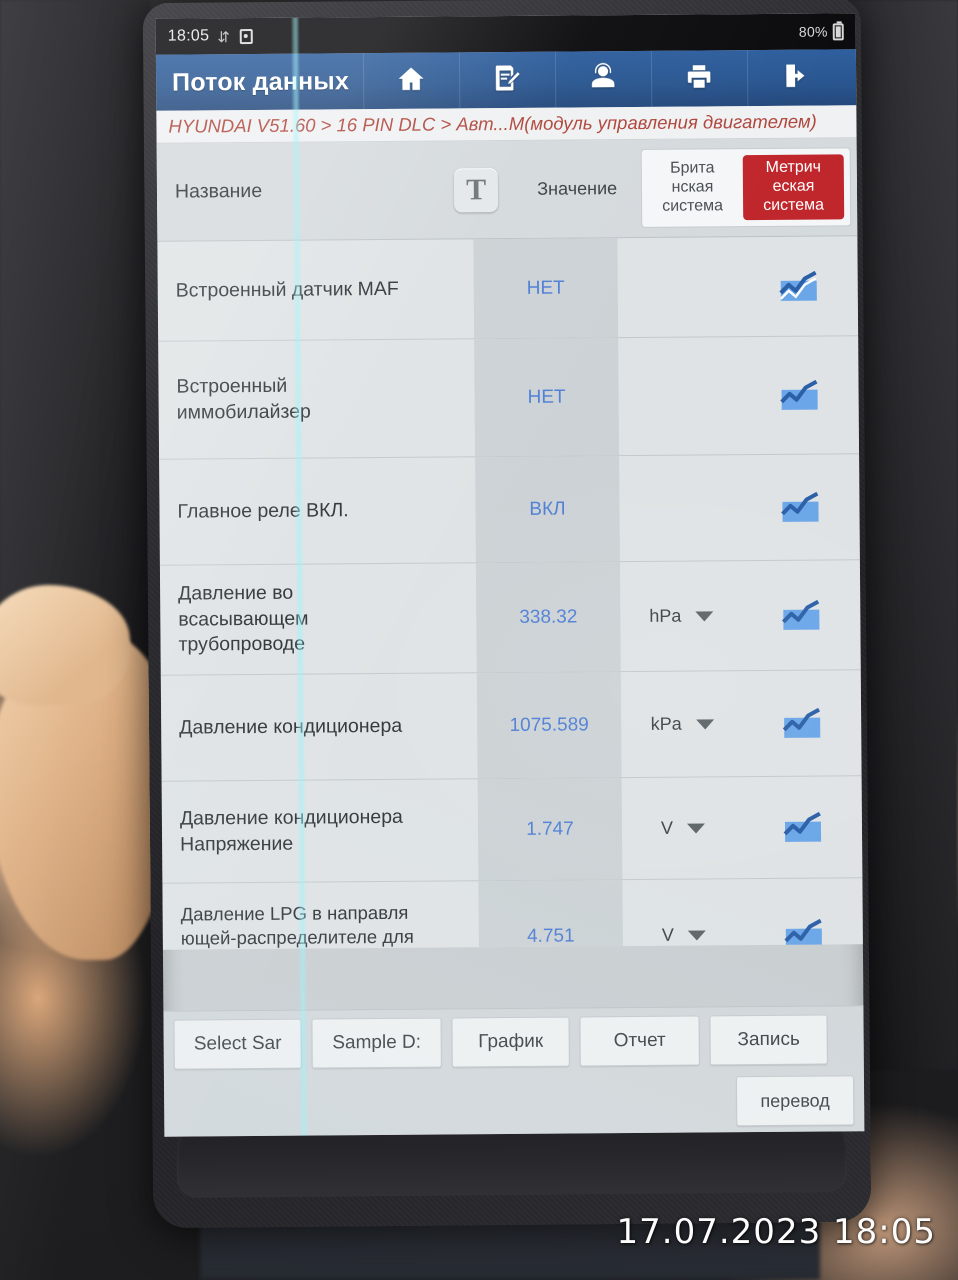  What do you see at coordinates (793, 167) in the screenshot?
I see `metric-label-line1: Метрич` at bounding box center [793, 167].